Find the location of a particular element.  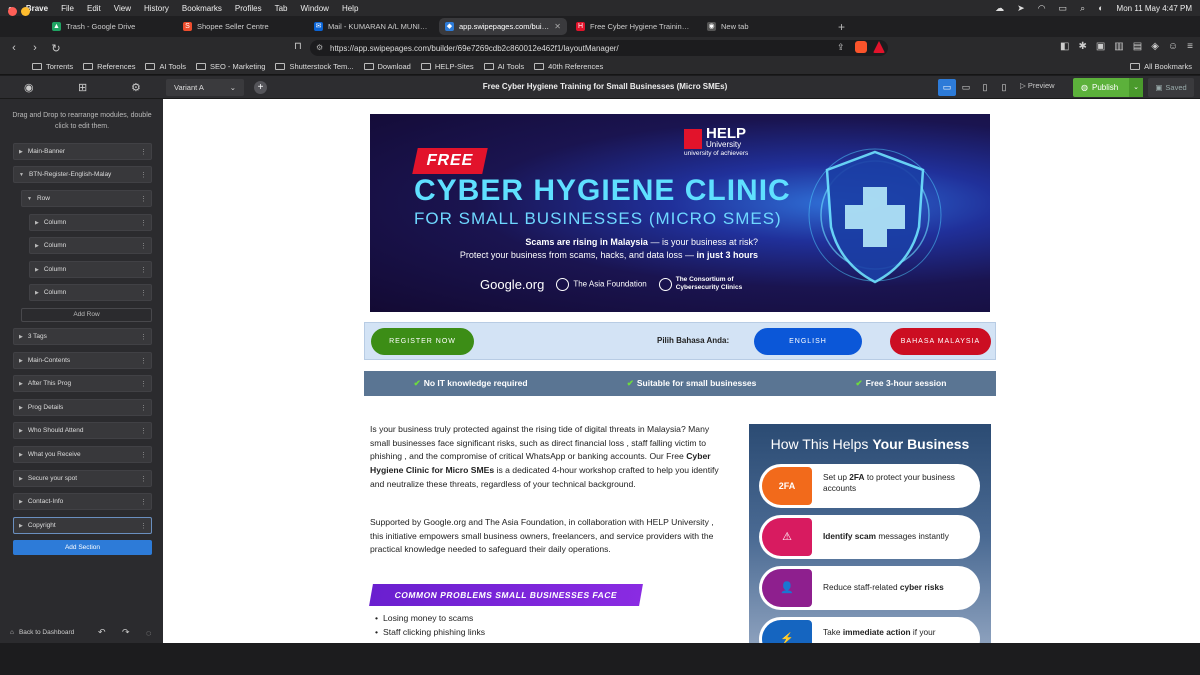

menu-bookmarks: Bookmarks is located at coordinates (202, 8).